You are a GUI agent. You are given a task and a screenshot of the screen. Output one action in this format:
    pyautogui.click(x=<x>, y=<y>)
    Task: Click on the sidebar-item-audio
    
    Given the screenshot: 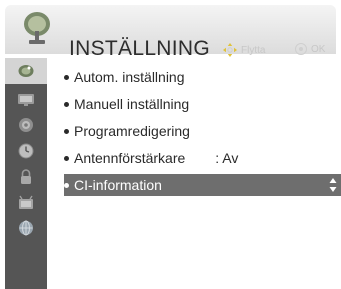 What is the action you would take?
    pyautogui.click(x=26, y=125)
    